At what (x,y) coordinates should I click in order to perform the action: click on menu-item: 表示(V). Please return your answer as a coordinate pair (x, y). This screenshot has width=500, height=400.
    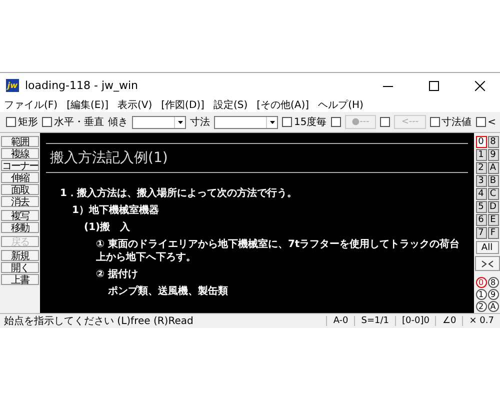
    Looking at the image, I should click on (135, 105).